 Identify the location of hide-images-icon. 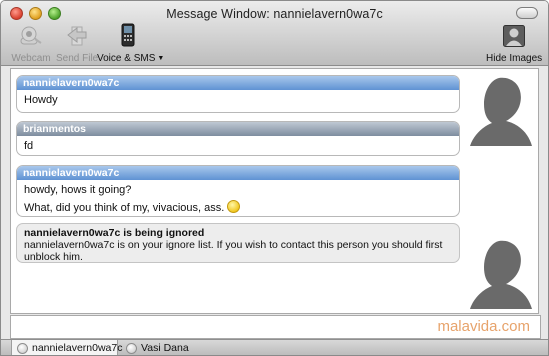
(514, 37).